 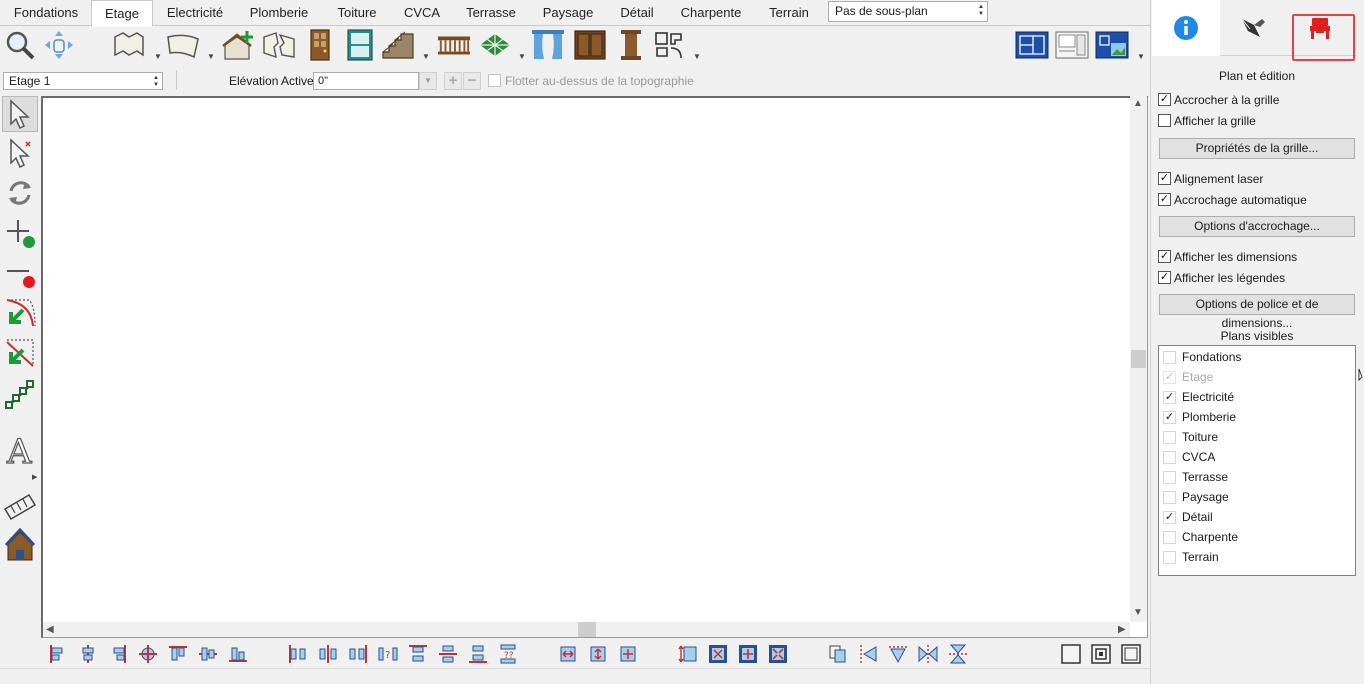 I want to click on stairs-icon, so click(x=398, y=45).